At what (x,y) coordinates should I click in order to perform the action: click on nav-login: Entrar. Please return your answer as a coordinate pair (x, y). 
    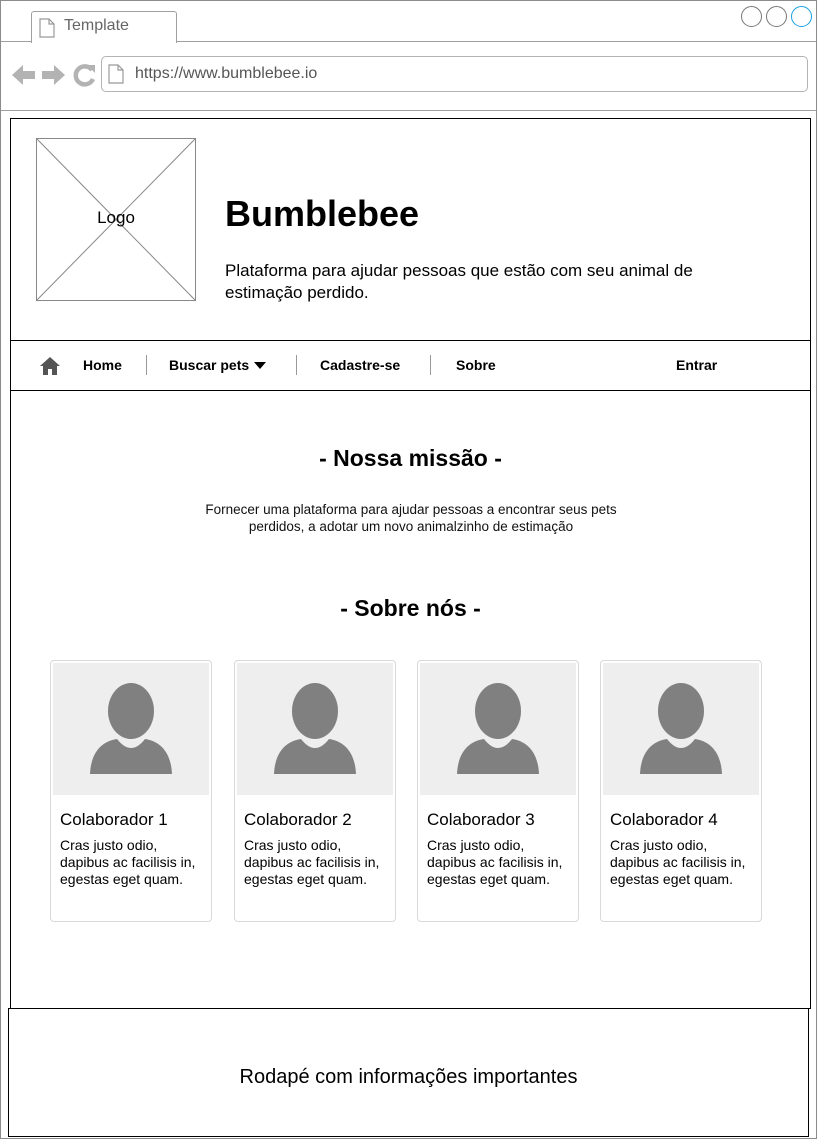
    Looking at the image, I should click on (696, 365).